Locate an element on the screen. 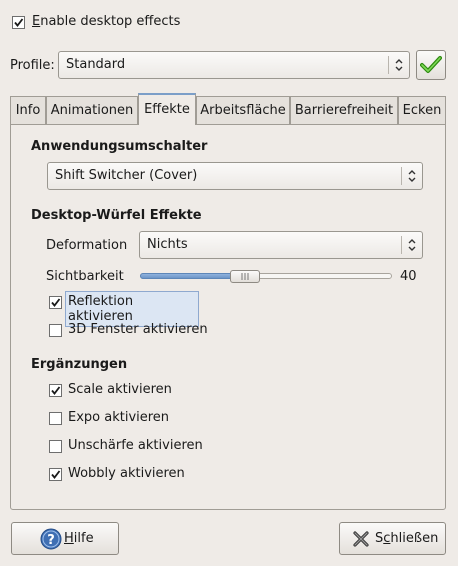  help-button: ? Hilfe is located at coordinates (65, 538).